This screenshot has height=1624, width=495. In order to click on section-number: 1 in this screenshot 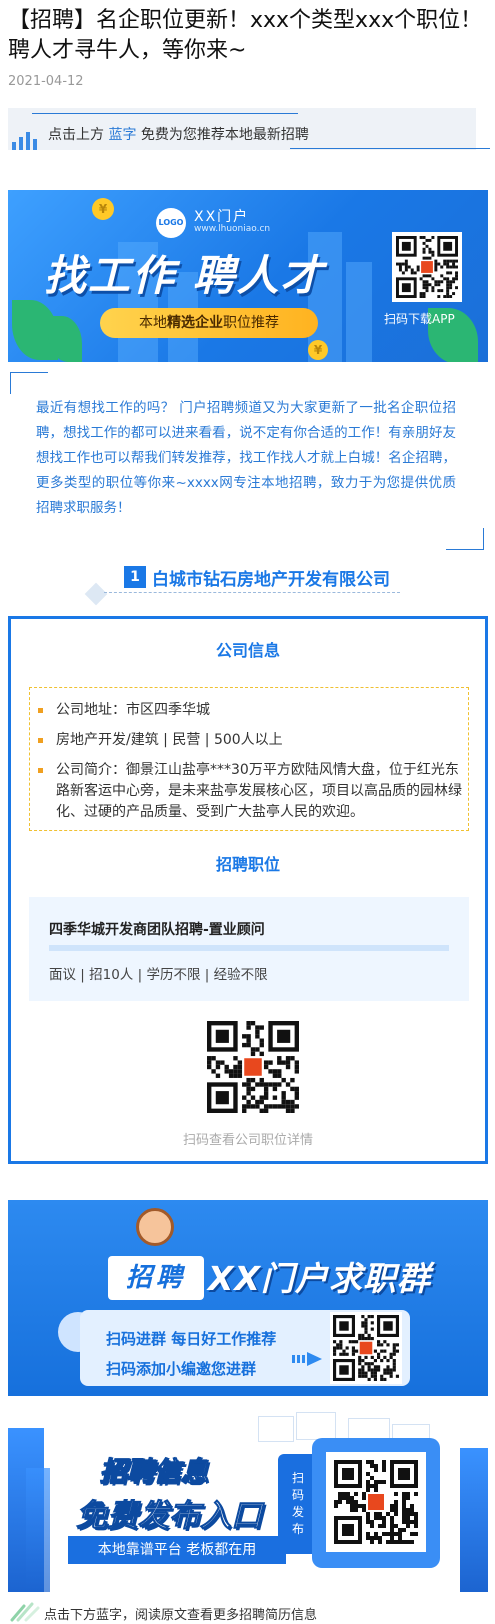, I will do `click(135, 577)`.